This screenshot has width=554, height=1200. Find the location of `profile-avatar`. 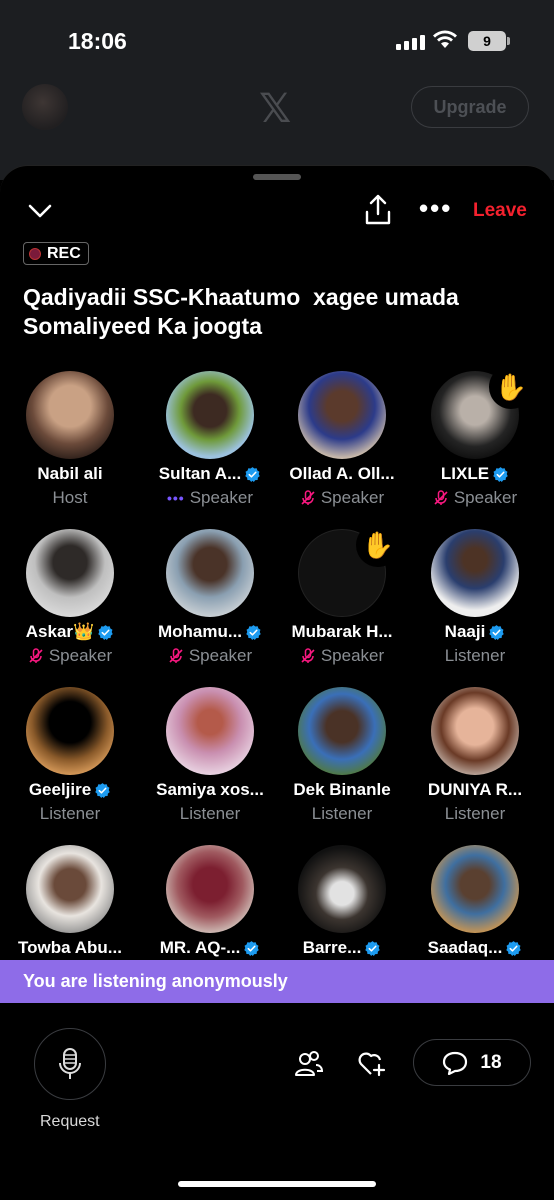

profile-avatar is located at coordinates (45, 107).